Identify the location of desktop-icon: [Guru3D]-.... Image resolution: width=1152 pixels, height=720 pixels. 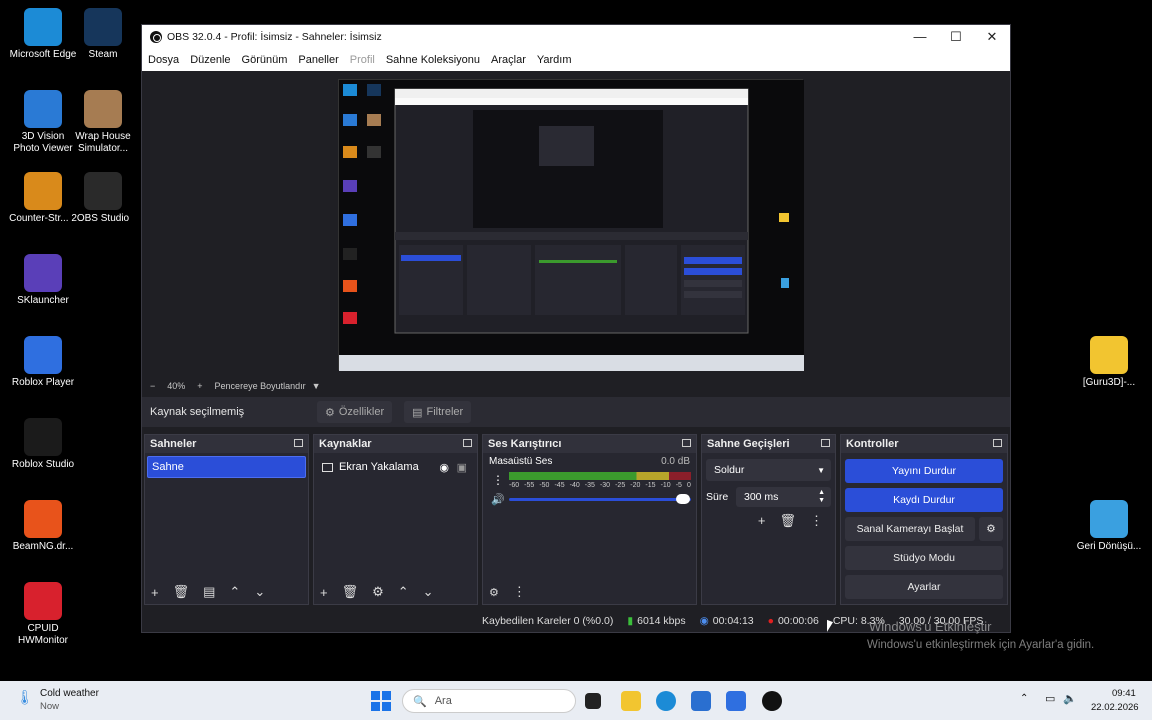
(1109, 362).